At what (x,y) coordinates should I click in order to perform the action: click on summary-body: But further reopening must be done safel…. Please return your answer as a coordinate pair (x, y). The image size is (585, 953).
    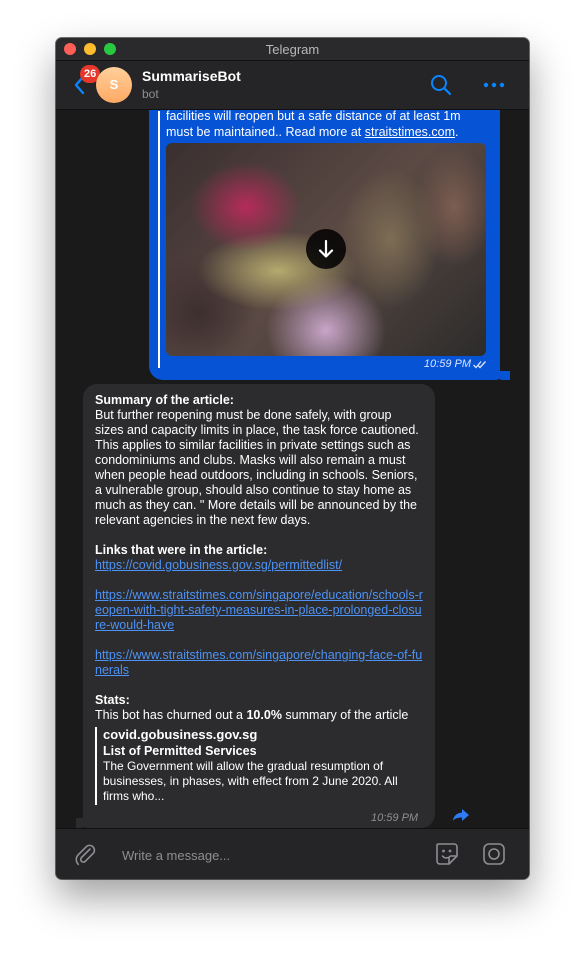
    Looking at the image, I should click on (257, 467).